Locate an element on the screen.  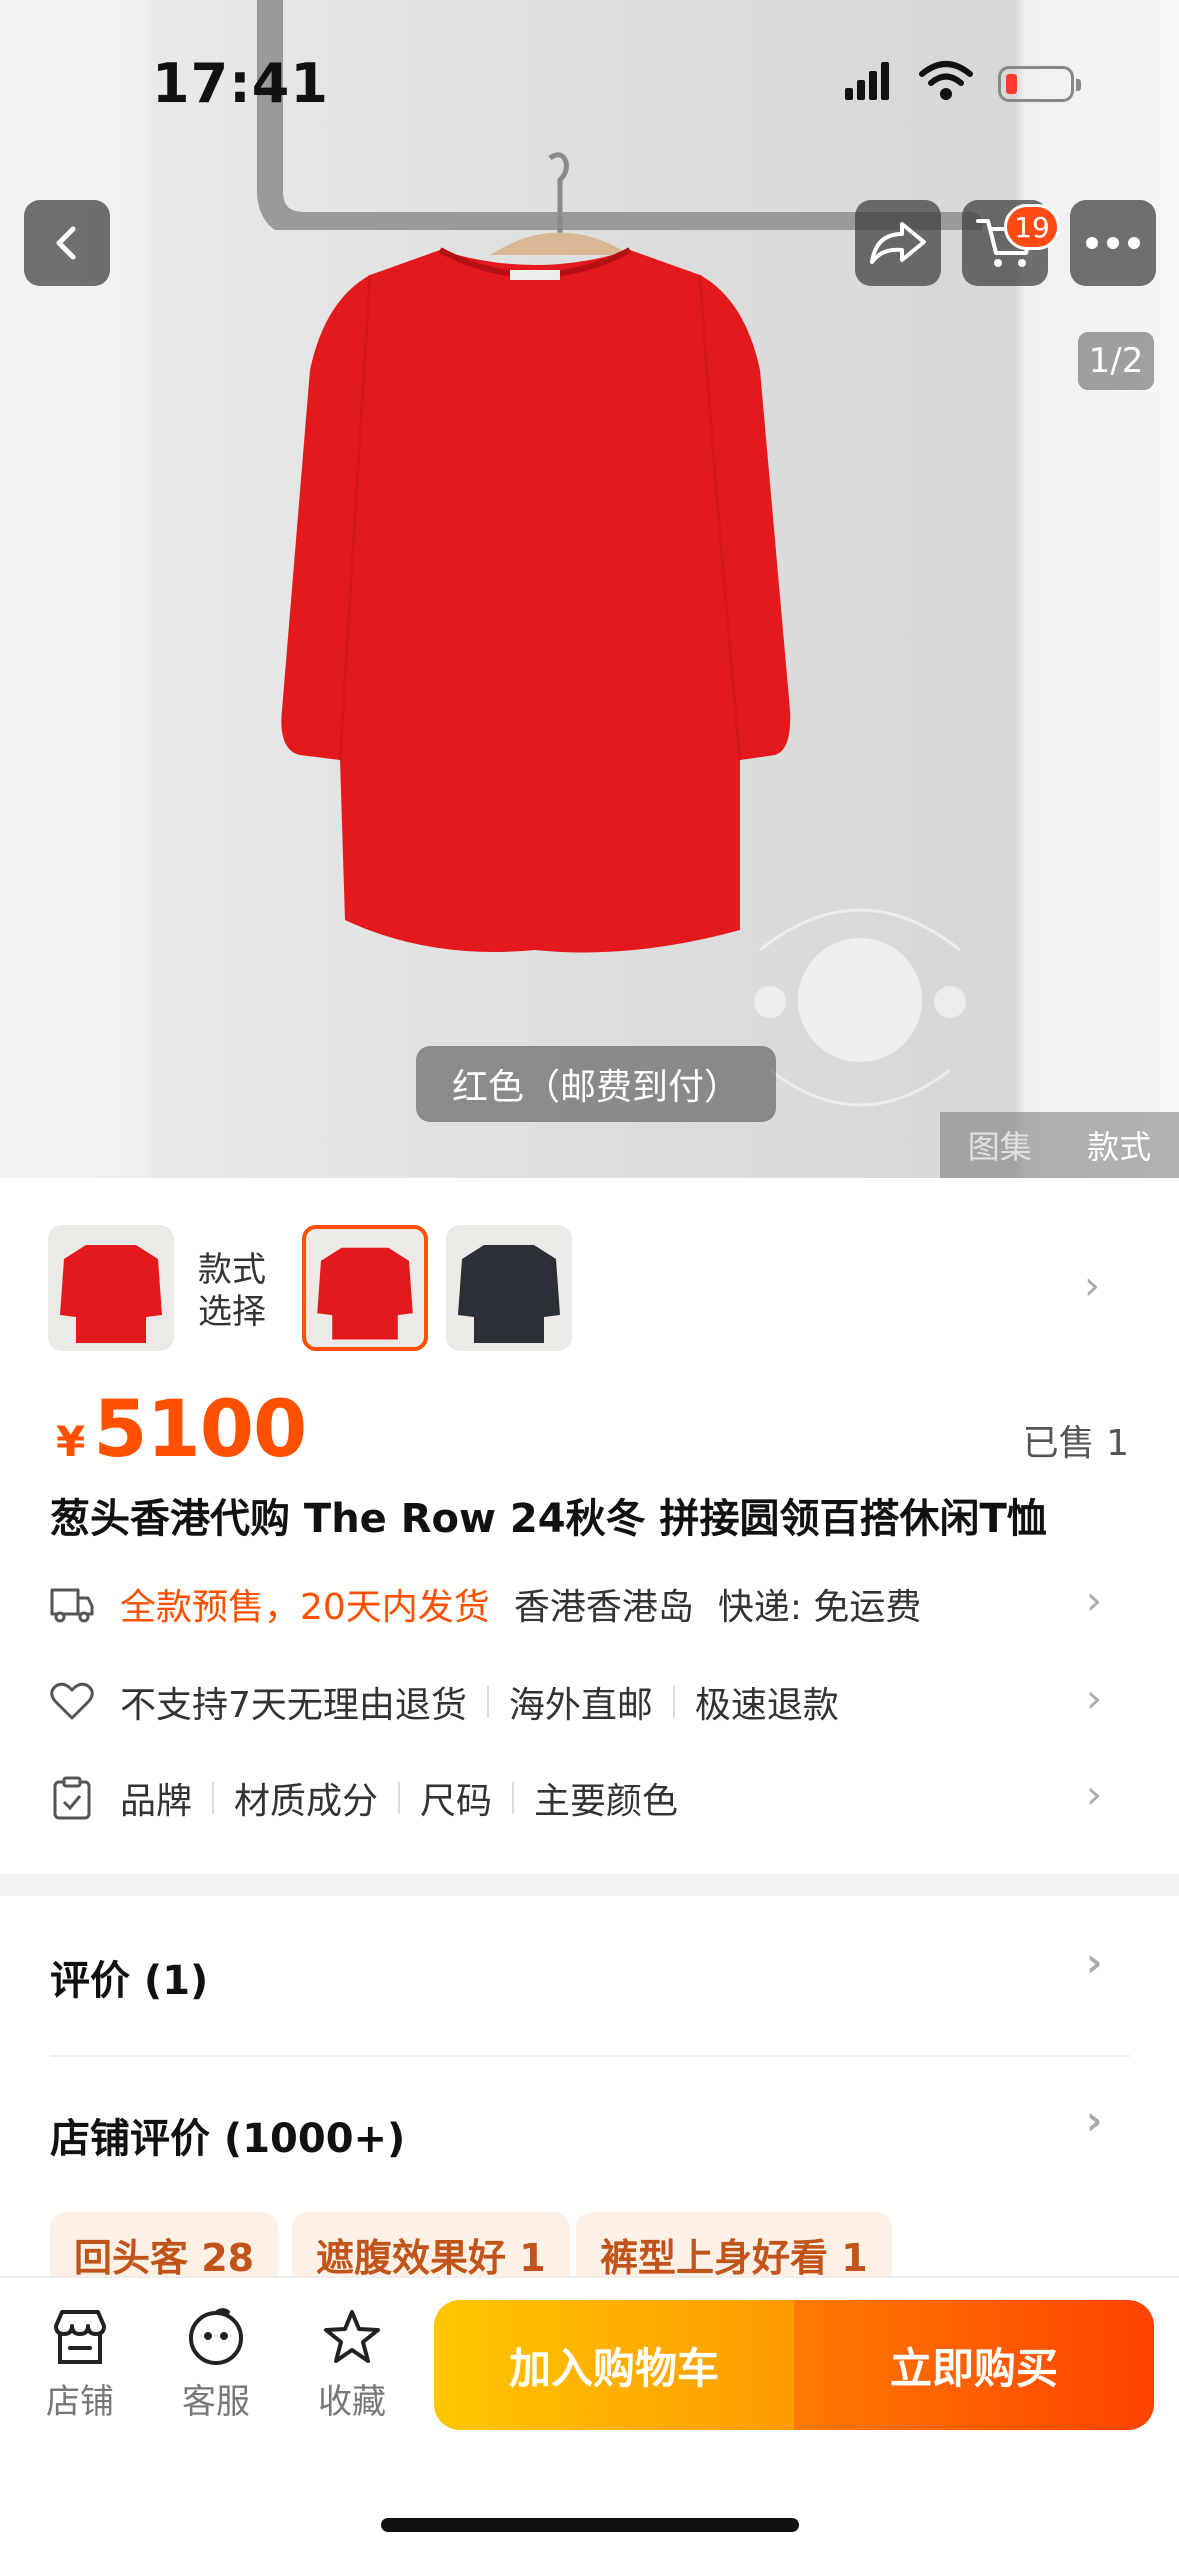
param-item: 品牌 is located at coordinates (156, 1798).